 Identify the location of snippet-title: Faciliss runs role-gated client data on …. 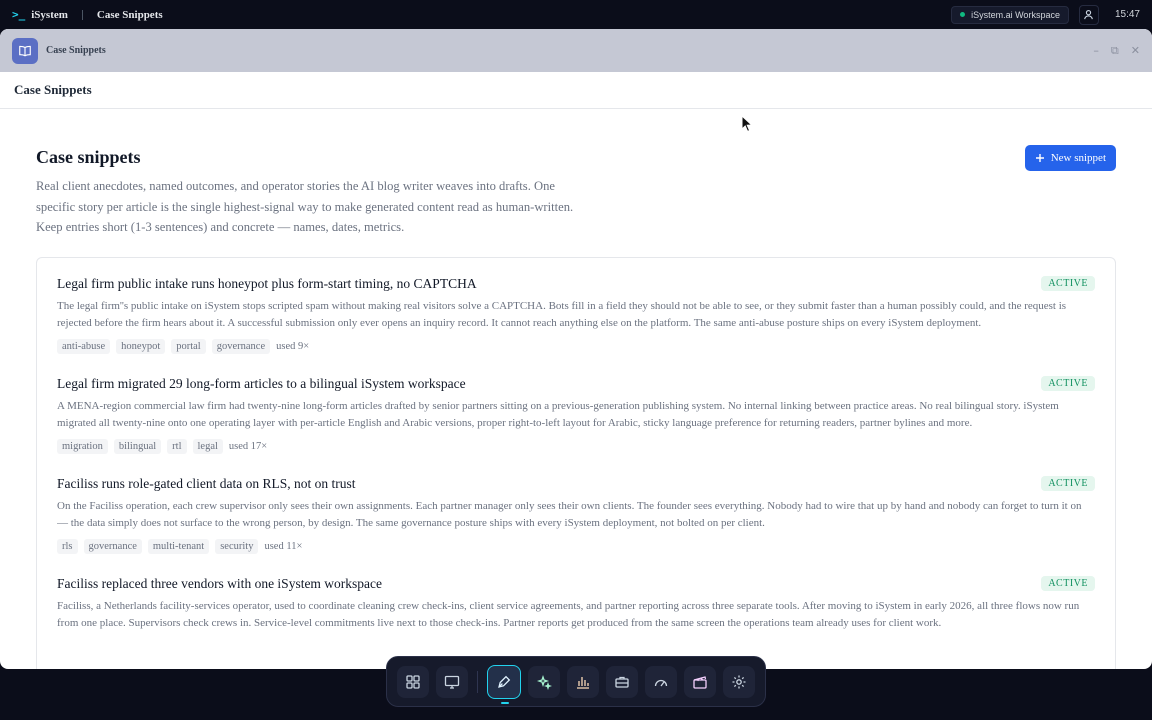
(206, 483).